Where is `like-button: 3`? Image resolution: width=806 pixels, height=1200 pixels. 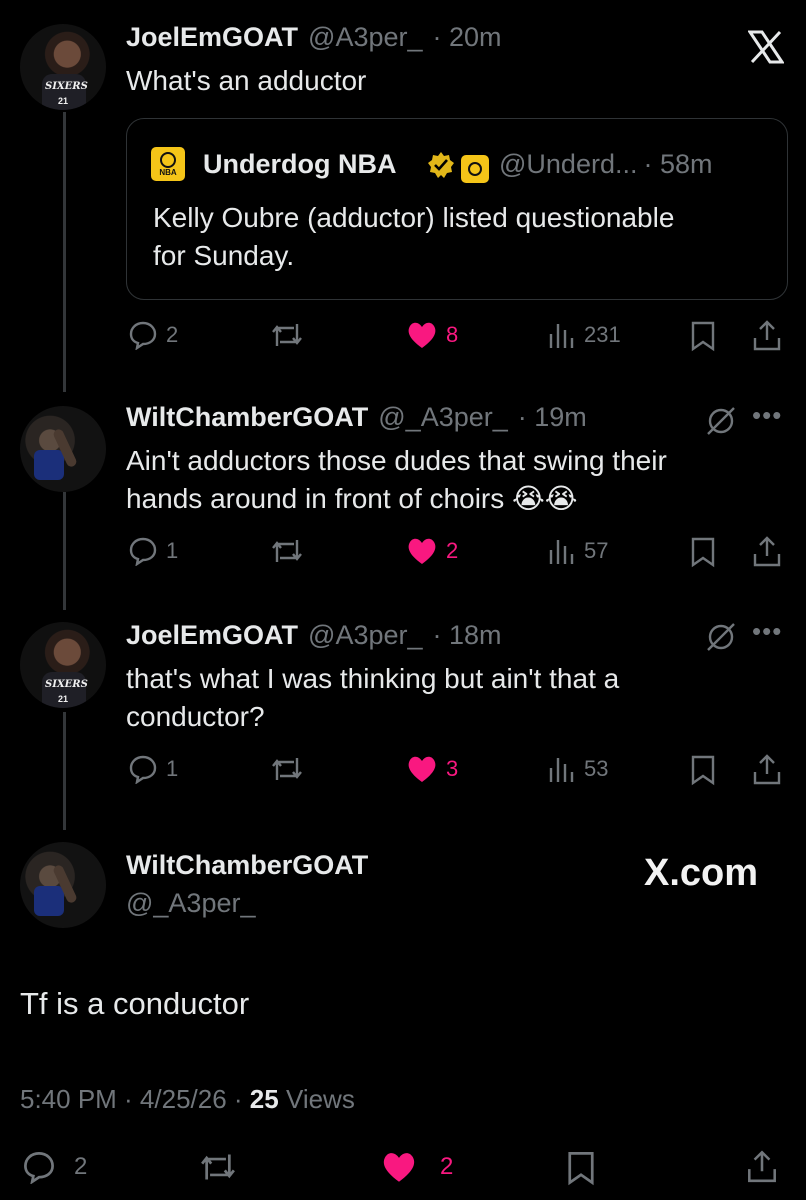 like-button: 3 is located at coordinates (432, 769).